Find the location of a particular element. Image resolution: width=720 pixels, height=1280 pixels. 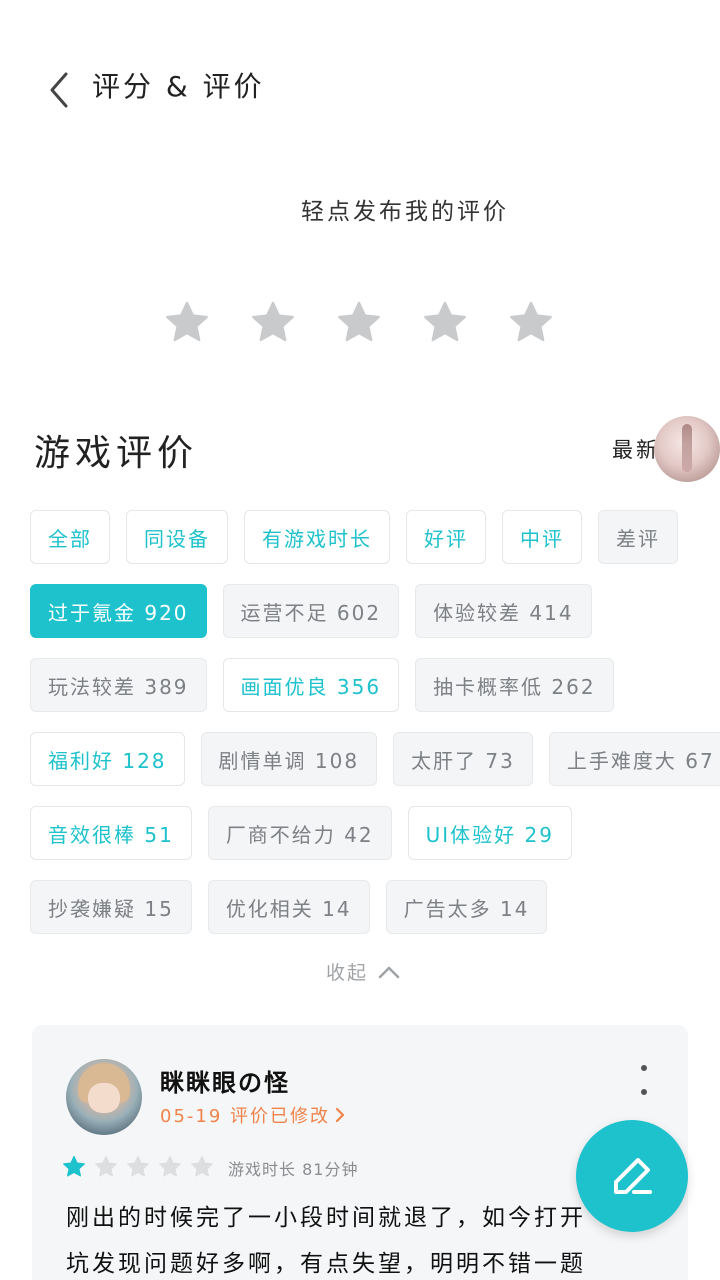

playtime-label: 游戏时长 81分钟 is located at coordinates (293, 1169).